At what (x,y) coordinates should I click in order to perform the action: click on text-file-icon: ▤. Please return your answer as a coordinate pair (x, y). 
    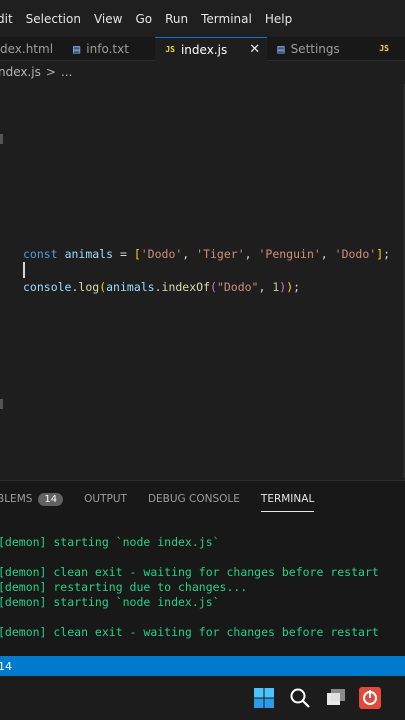
    Looking at the image, I should click on (77, 48).